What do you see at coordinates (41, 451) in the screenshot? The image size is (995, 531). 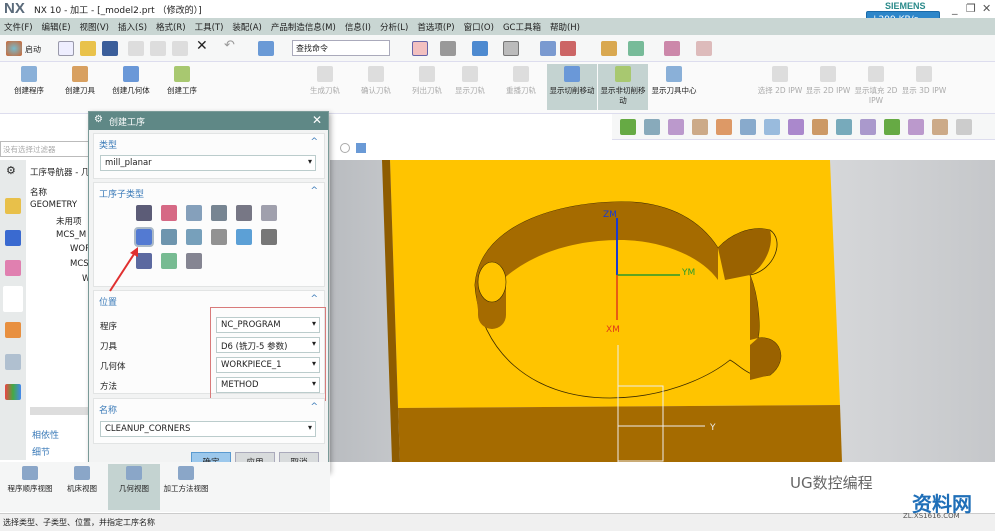 I see `details-panel: 细节` at bounding box center [41, 451].